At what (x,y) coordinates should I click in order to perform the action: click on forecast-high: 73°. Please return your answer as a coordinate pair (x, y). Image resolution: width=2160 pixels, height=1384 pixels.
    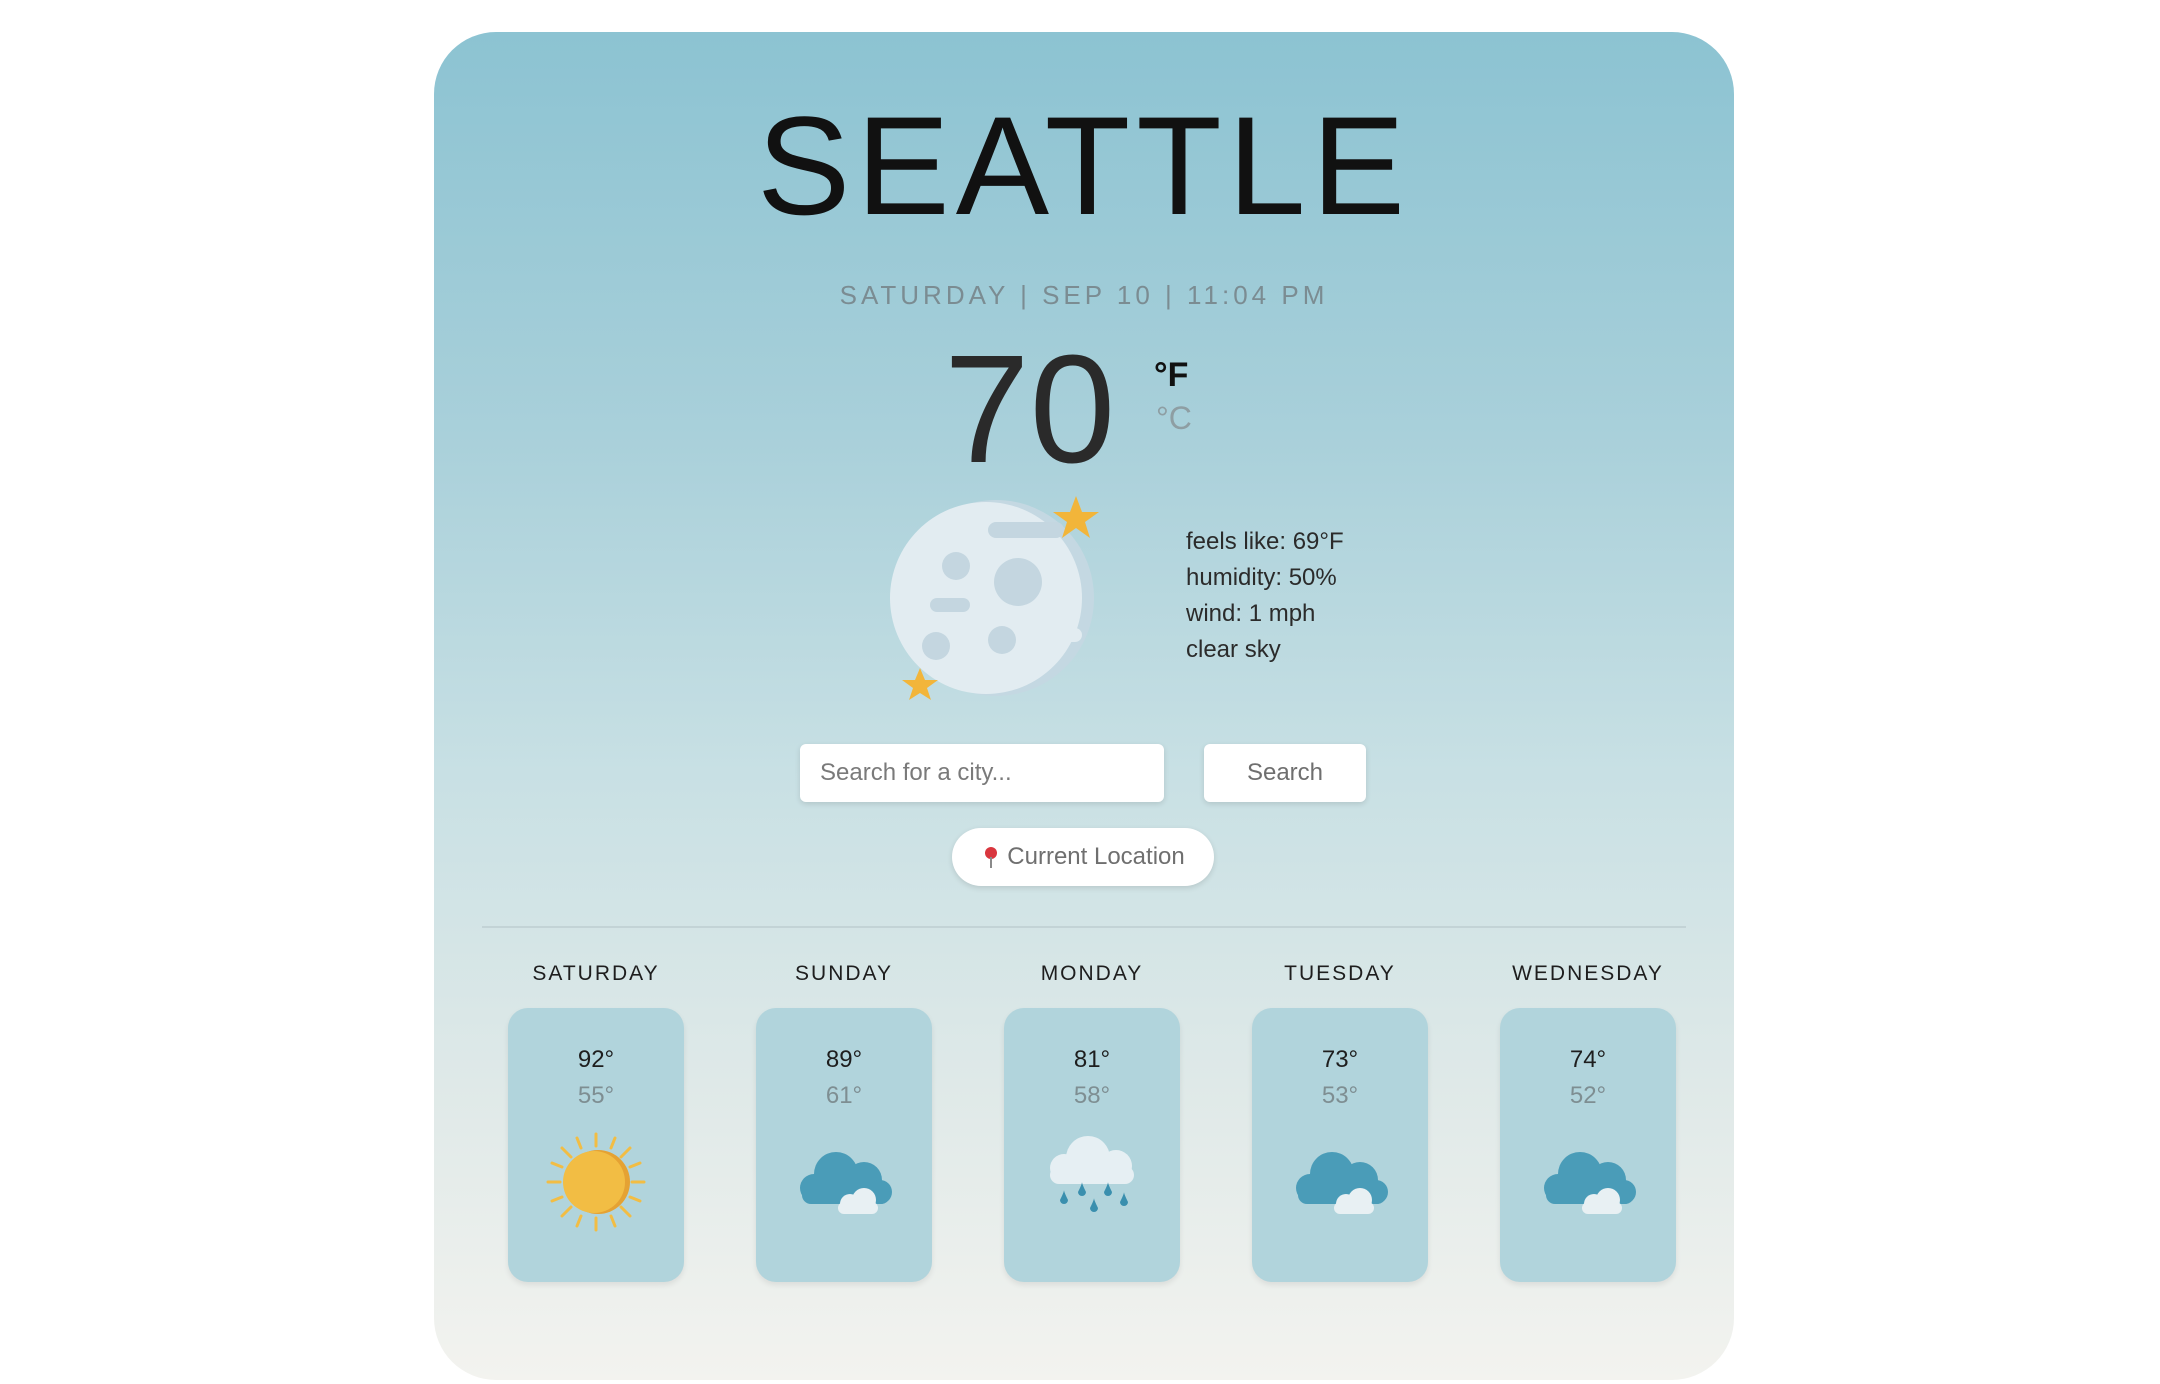
    Looking at the image, I should click on (1340, 1059).